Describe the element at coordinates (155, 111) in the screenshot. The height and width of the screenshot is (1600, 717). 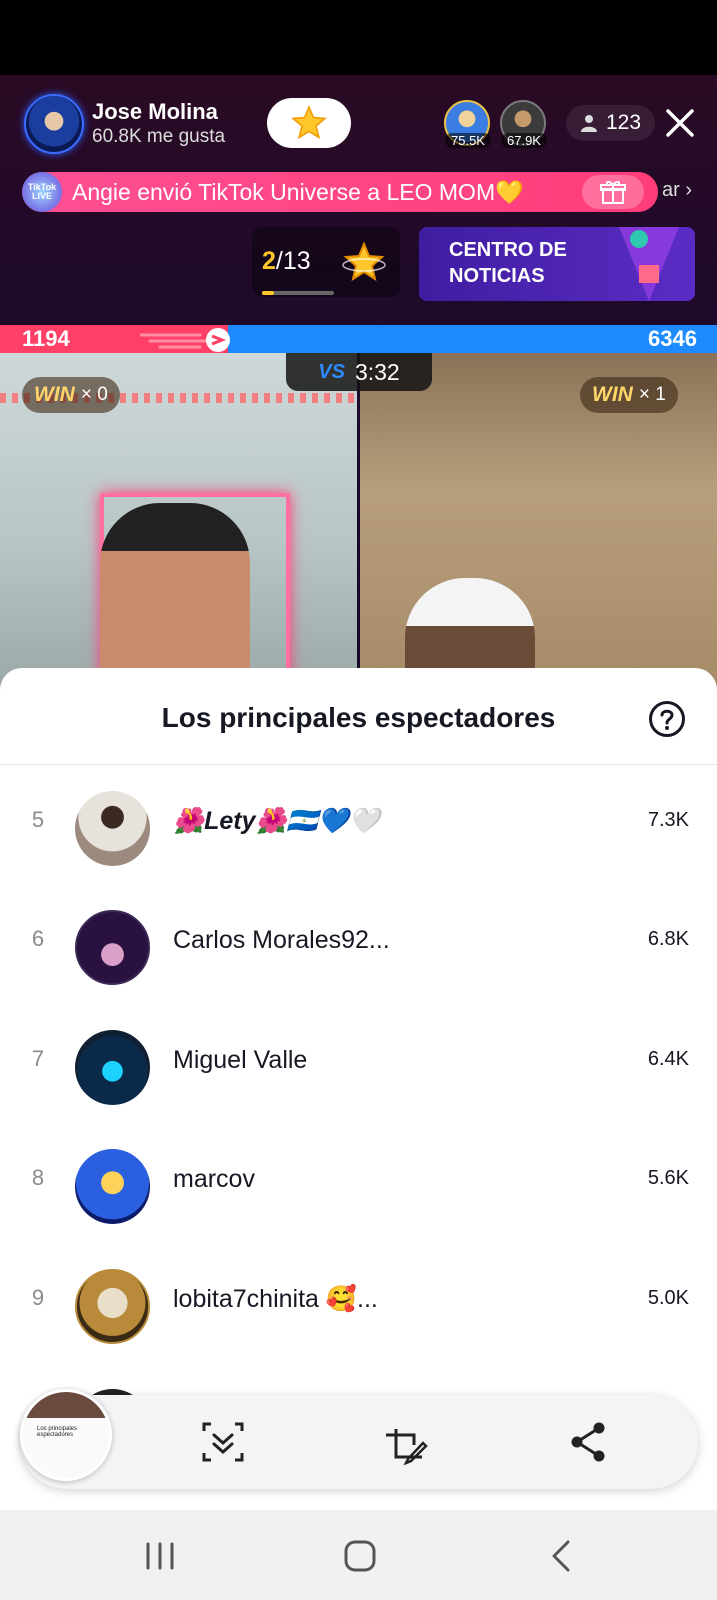
I see `host-name: Jose Molina` at that location.